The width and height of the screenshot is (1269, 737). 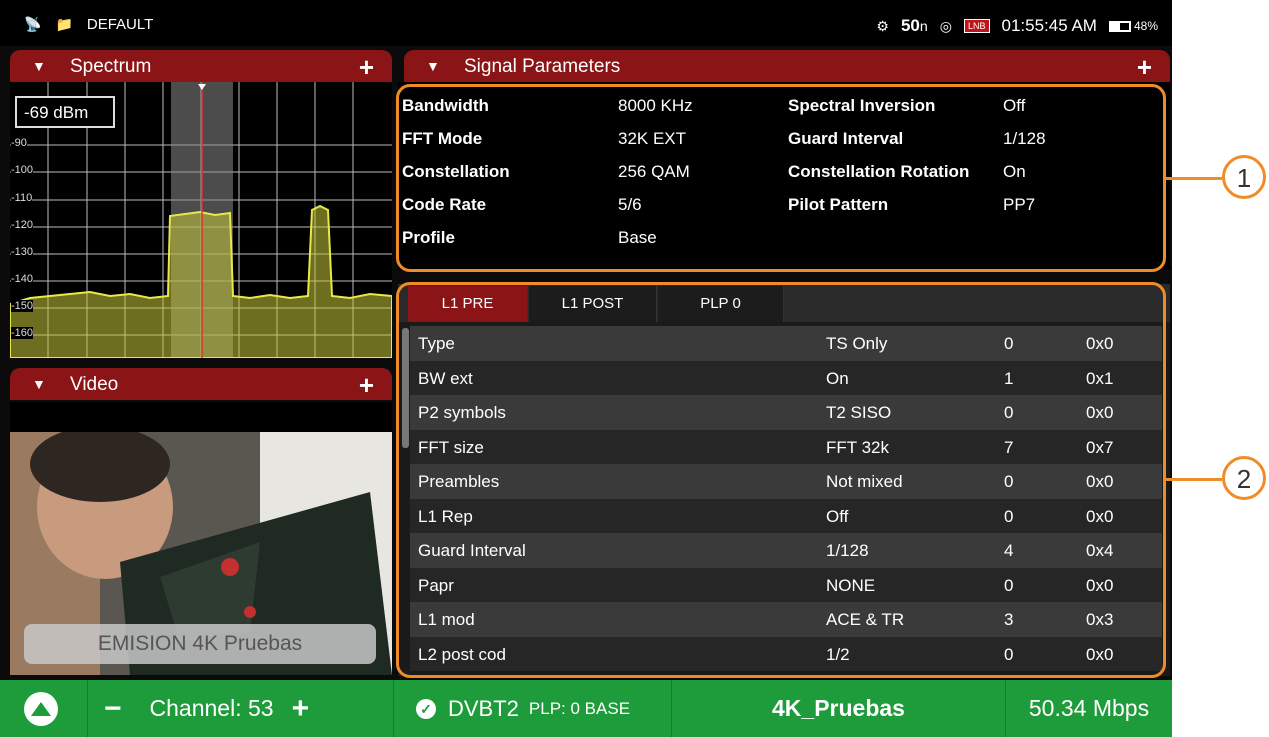 I want to click on axis-tick-label: -120, so click(x=22, y=225).